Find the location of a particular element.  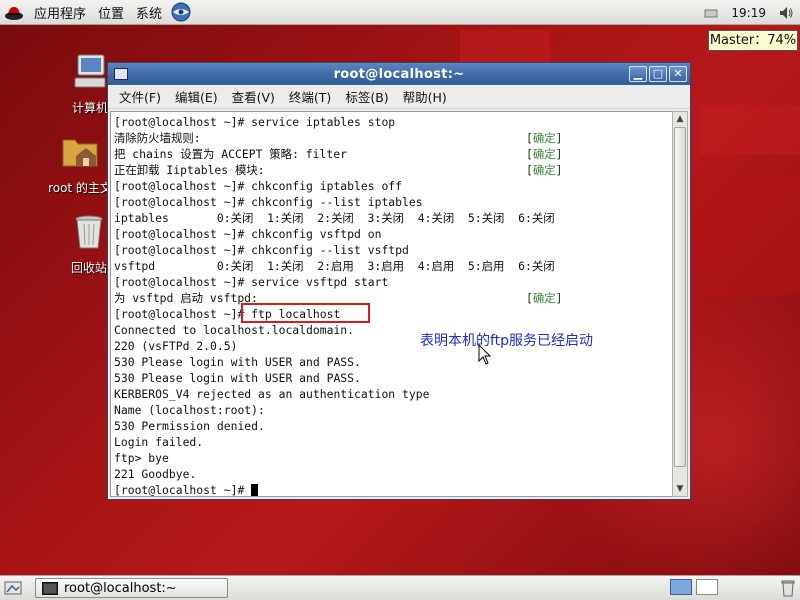

computer-icon is located at coordinates (90, 71).